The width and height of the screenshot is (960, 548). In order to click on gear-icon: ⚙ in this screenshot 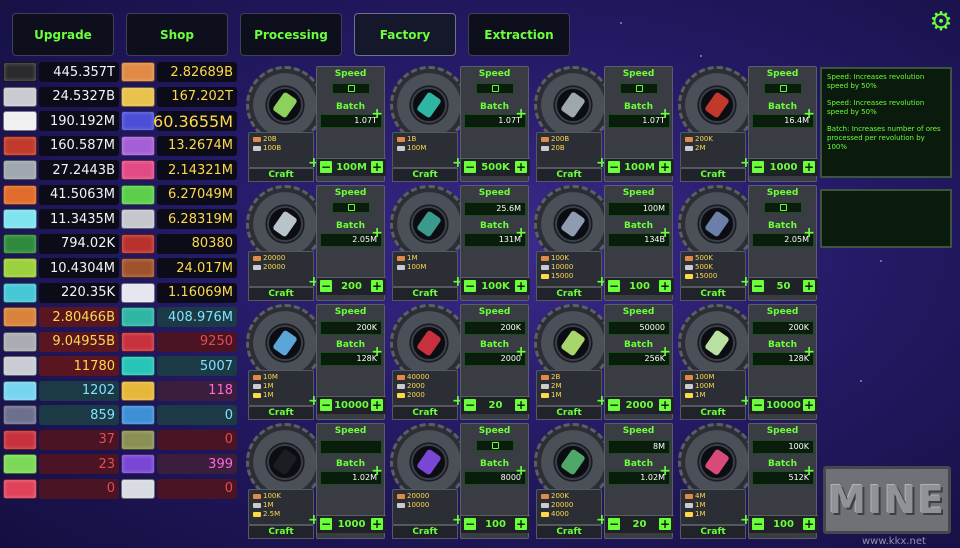, I will do `click(941, 22)`.